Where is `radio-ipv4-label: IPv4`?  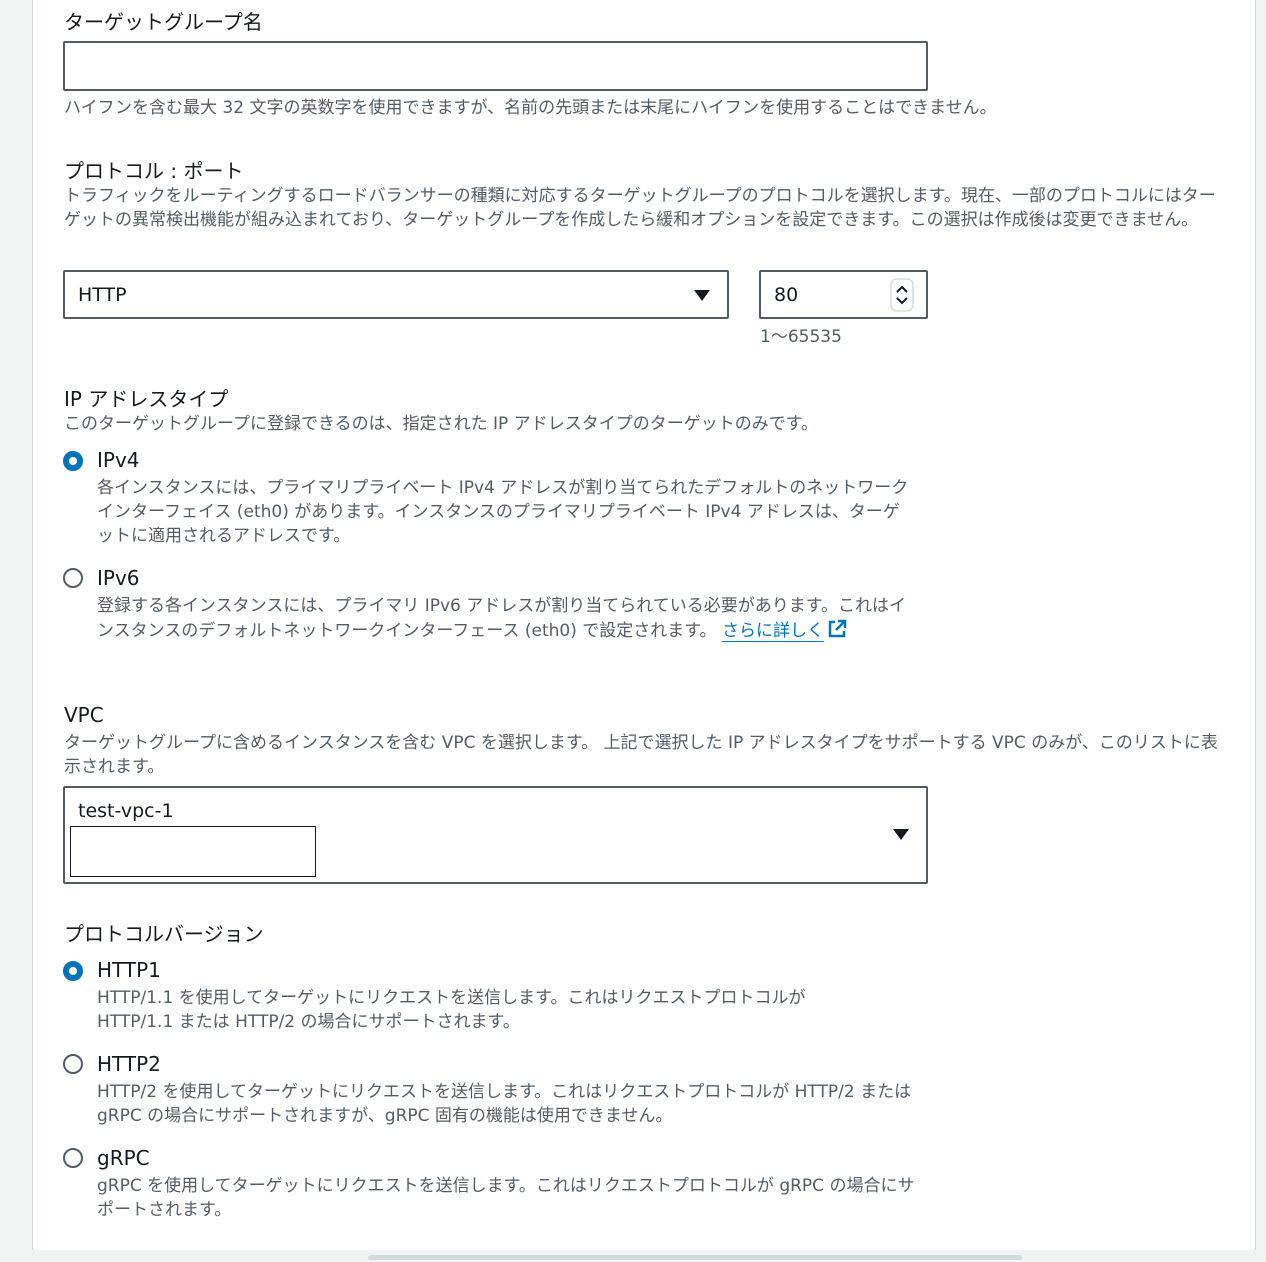 radio-ipv4-label: IPv4 is located at coordinates (118, 460).